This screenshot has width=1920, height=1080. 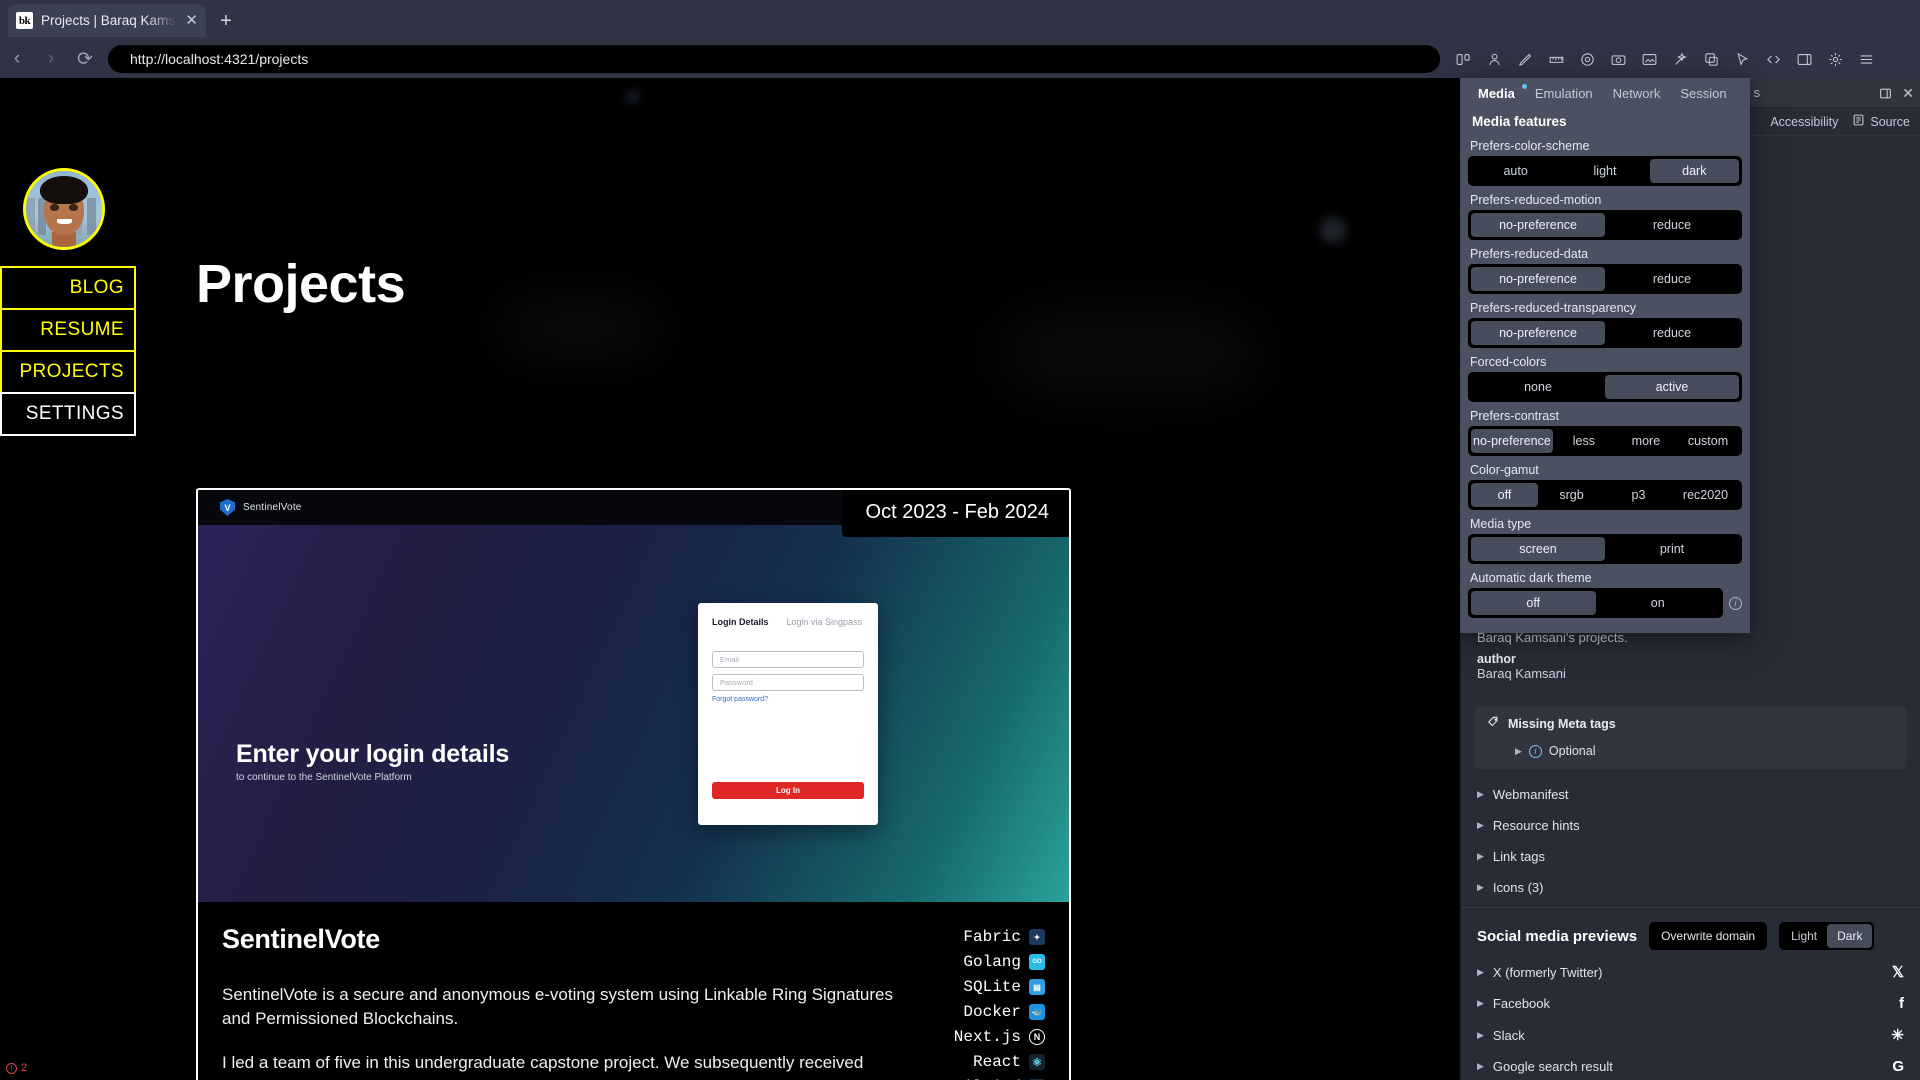 I want to click on segmented-control: auto light dark, so click(x=1605, y=171).